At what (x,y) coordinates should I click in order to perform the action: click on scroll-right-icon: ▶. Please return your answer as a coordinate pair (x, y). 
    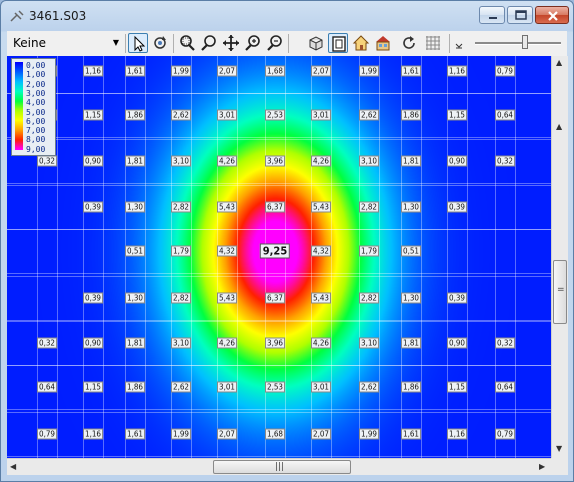
    Looking at the image, I should click on (542, 466).